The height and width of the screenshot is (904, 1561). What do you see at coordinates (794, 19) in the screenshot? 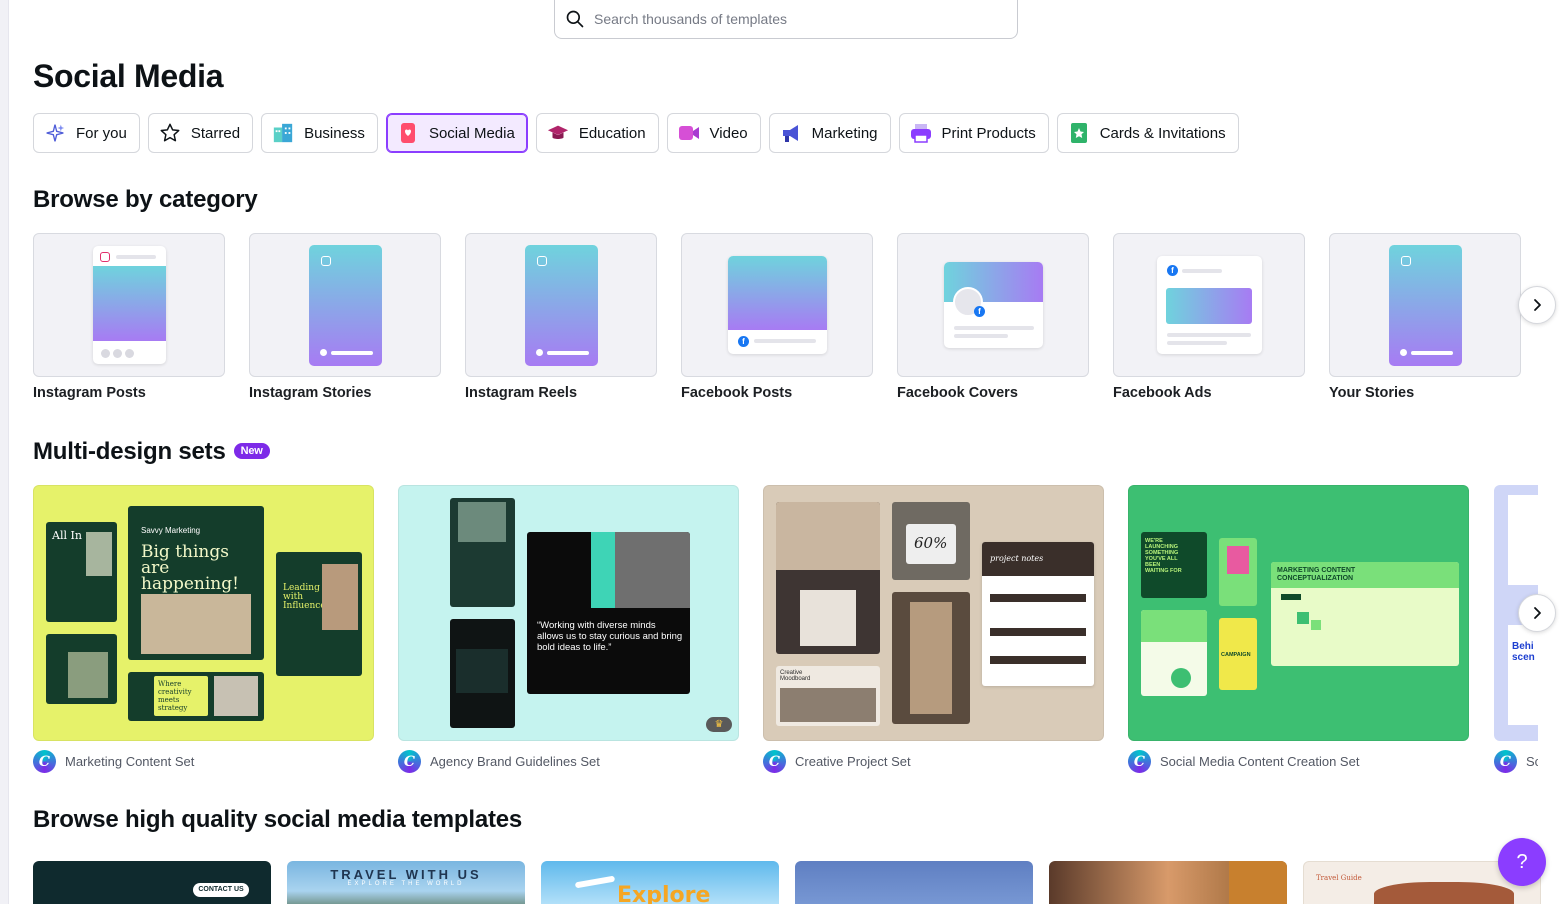
I see `search-input` at bounding box center [794, 19].